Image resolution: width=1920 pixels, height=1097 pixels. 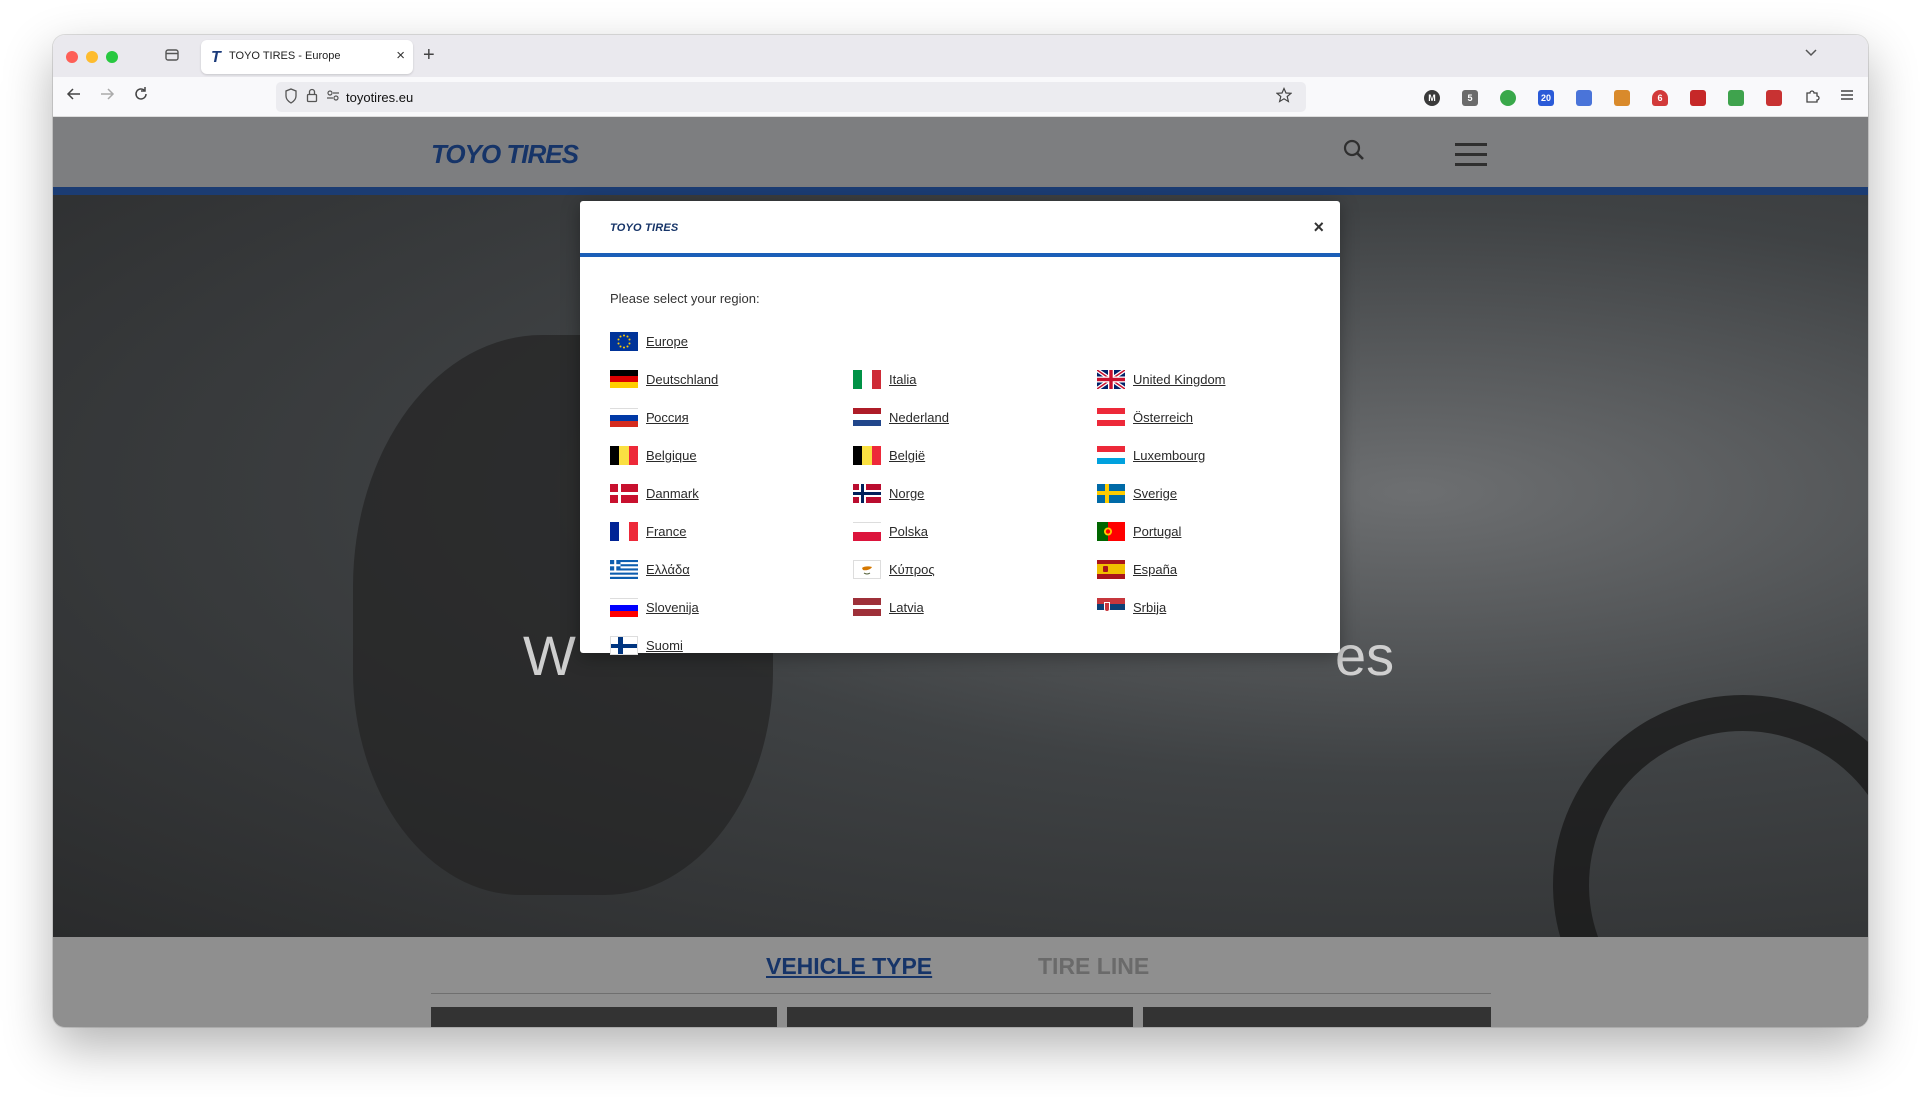 What do you see at coordinates (92, 57) in the screenshot?
I see `minimize-window-button` at bounding box center [92, 57].